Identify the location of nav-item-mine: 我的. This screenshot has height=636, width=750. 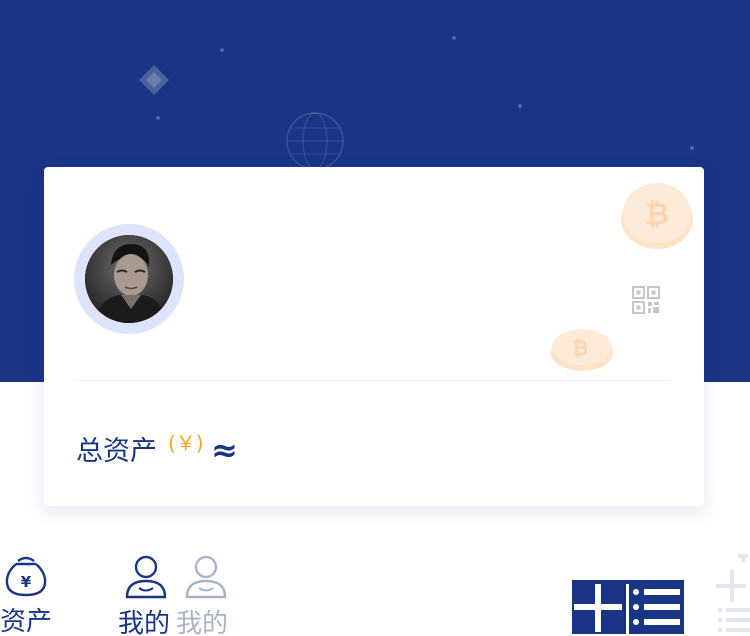
(146, 594).